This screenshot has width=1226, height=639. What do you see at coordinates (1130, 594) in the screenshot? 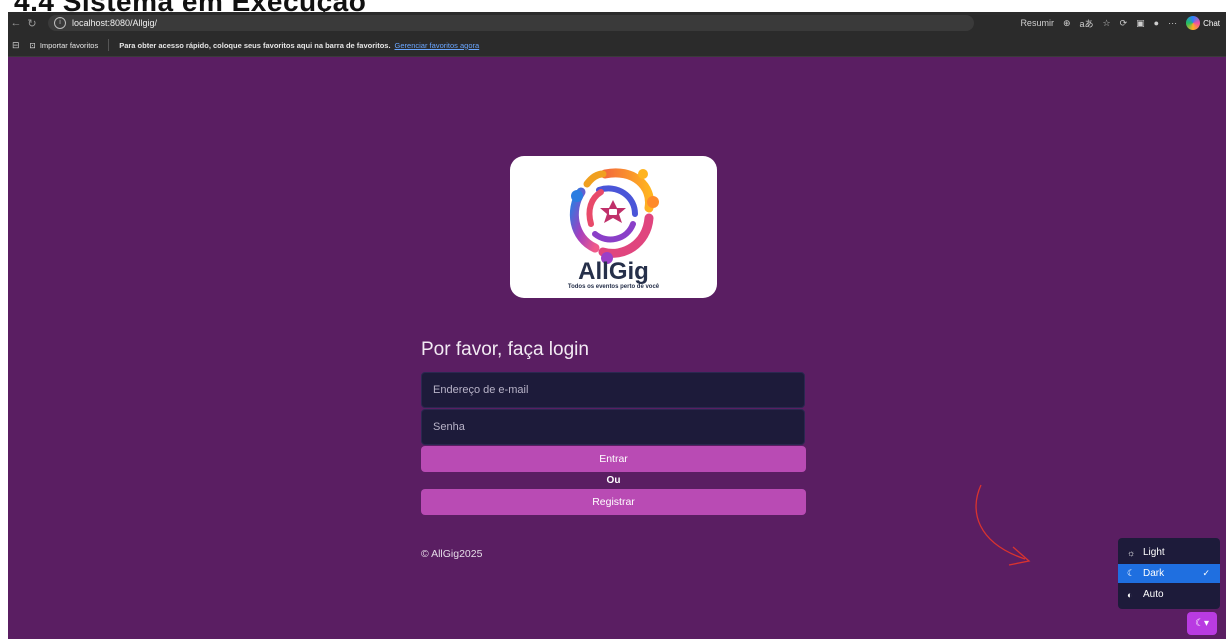
I see `half-circle-icon: ◐` at bounding box center [1130, 594].